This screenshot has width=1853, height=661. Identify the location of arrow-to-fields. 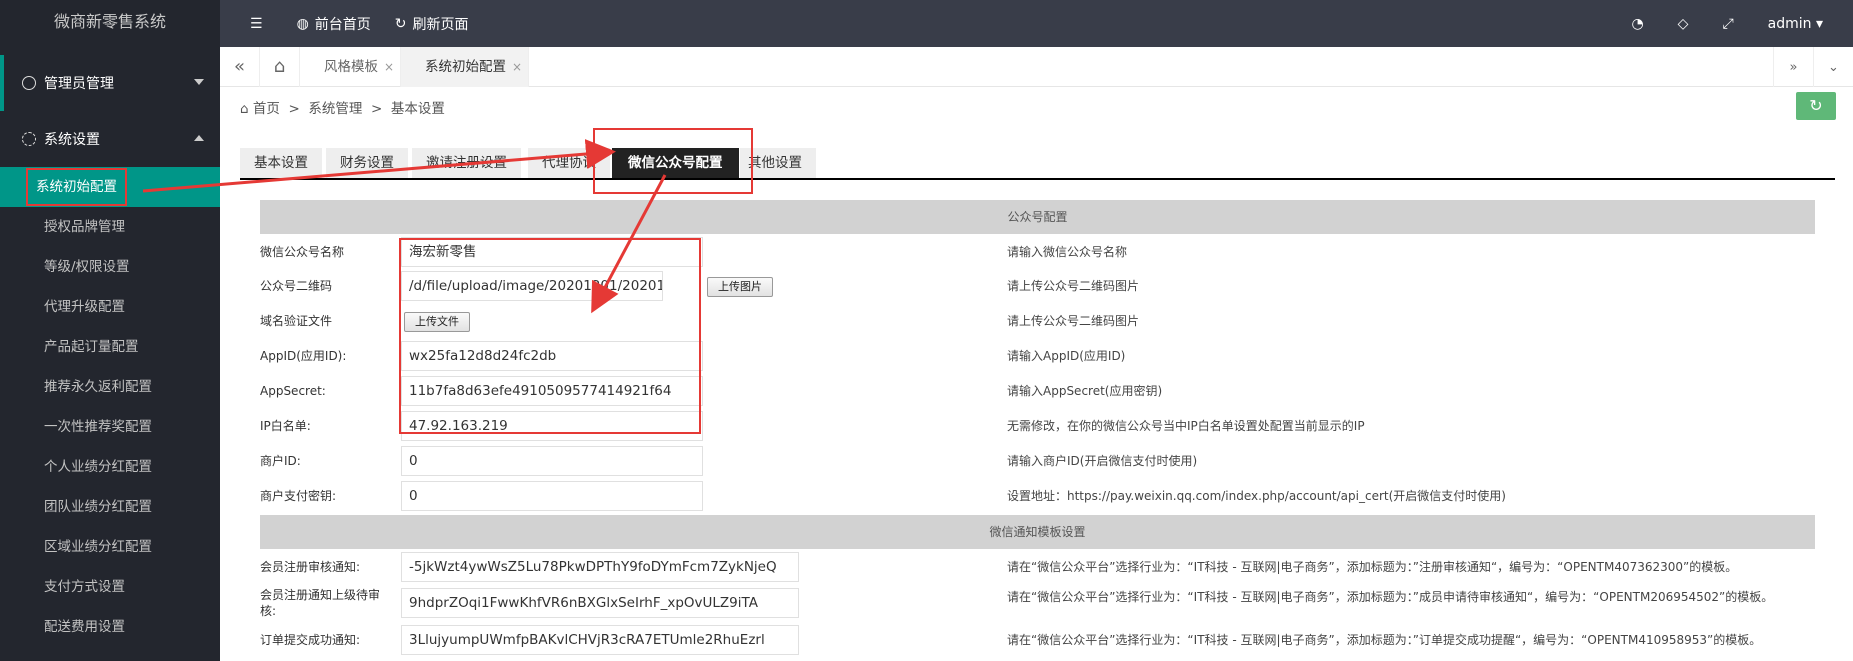
(629, 244).